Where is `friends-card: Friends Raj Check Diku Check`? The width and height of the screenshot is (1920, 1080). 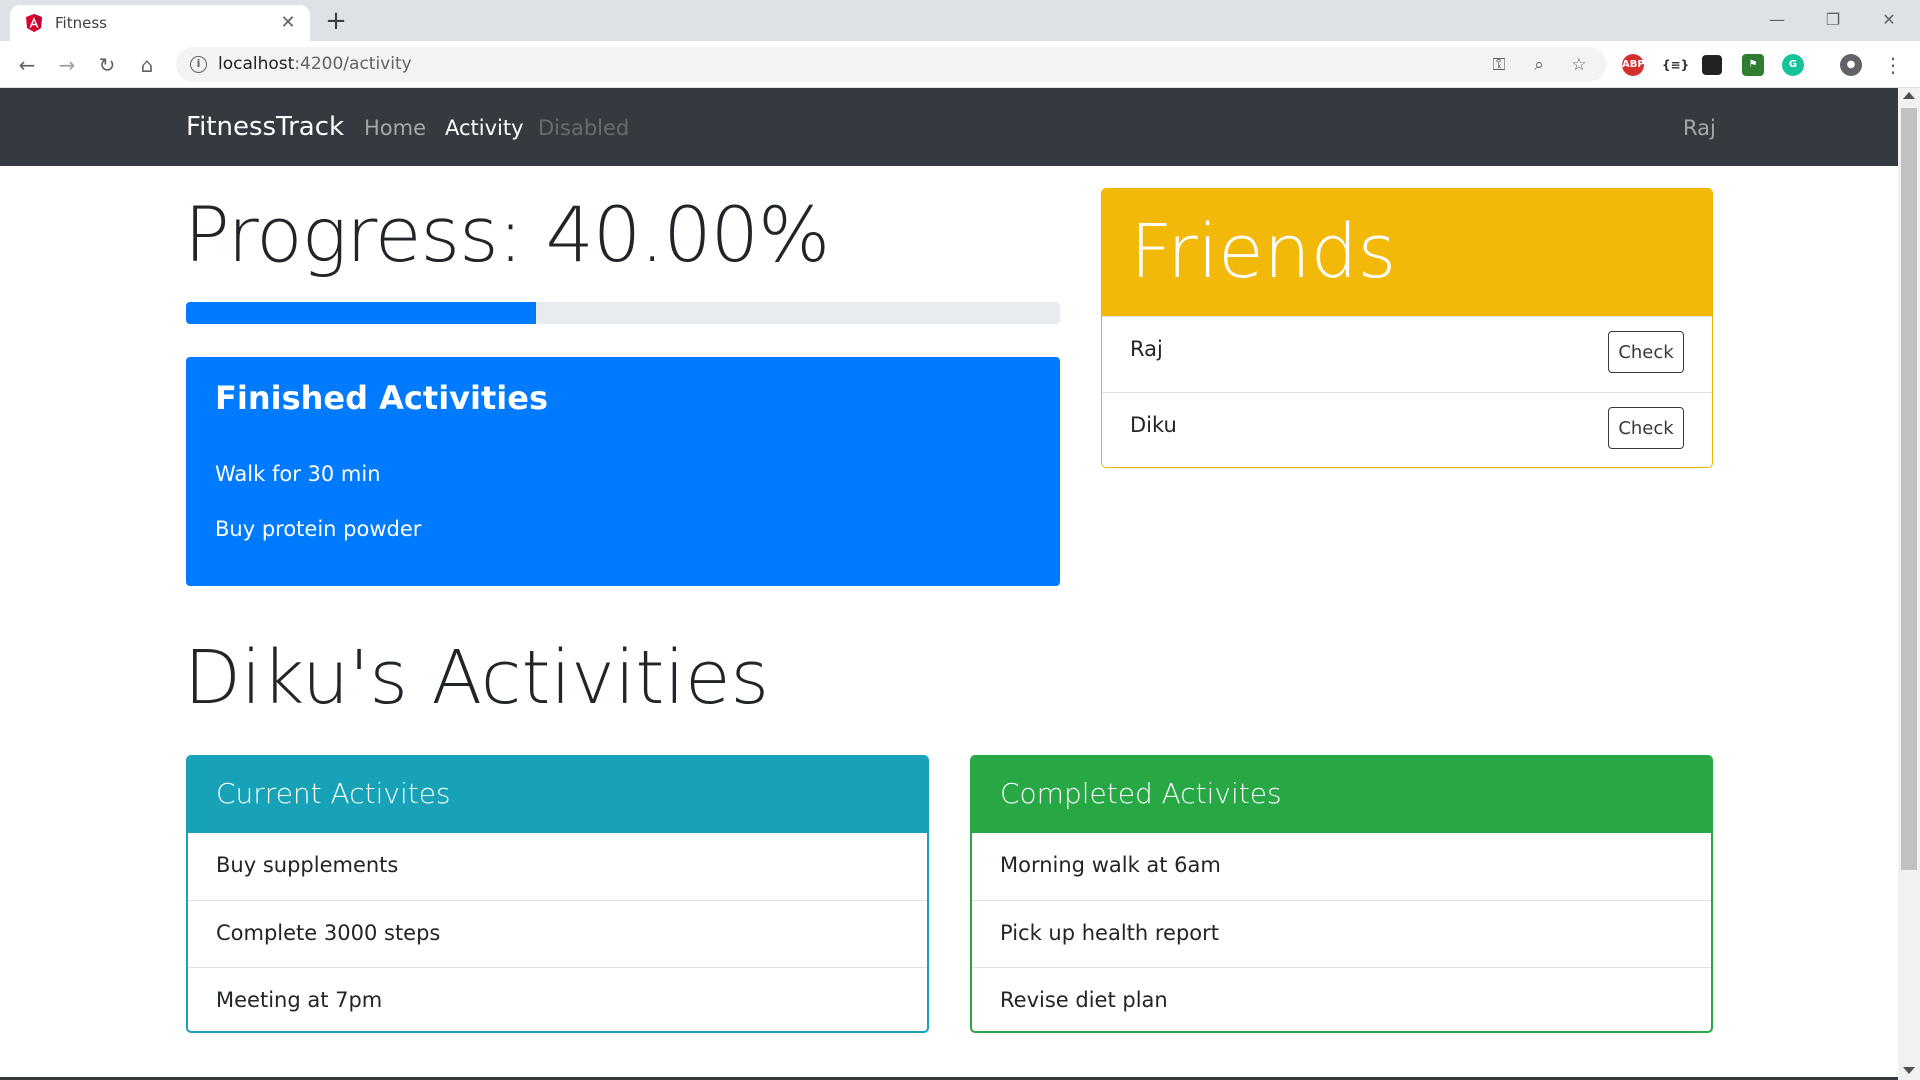 friends-card: Friends Raj Check Diku Check is located at coordinates (1407, 328).